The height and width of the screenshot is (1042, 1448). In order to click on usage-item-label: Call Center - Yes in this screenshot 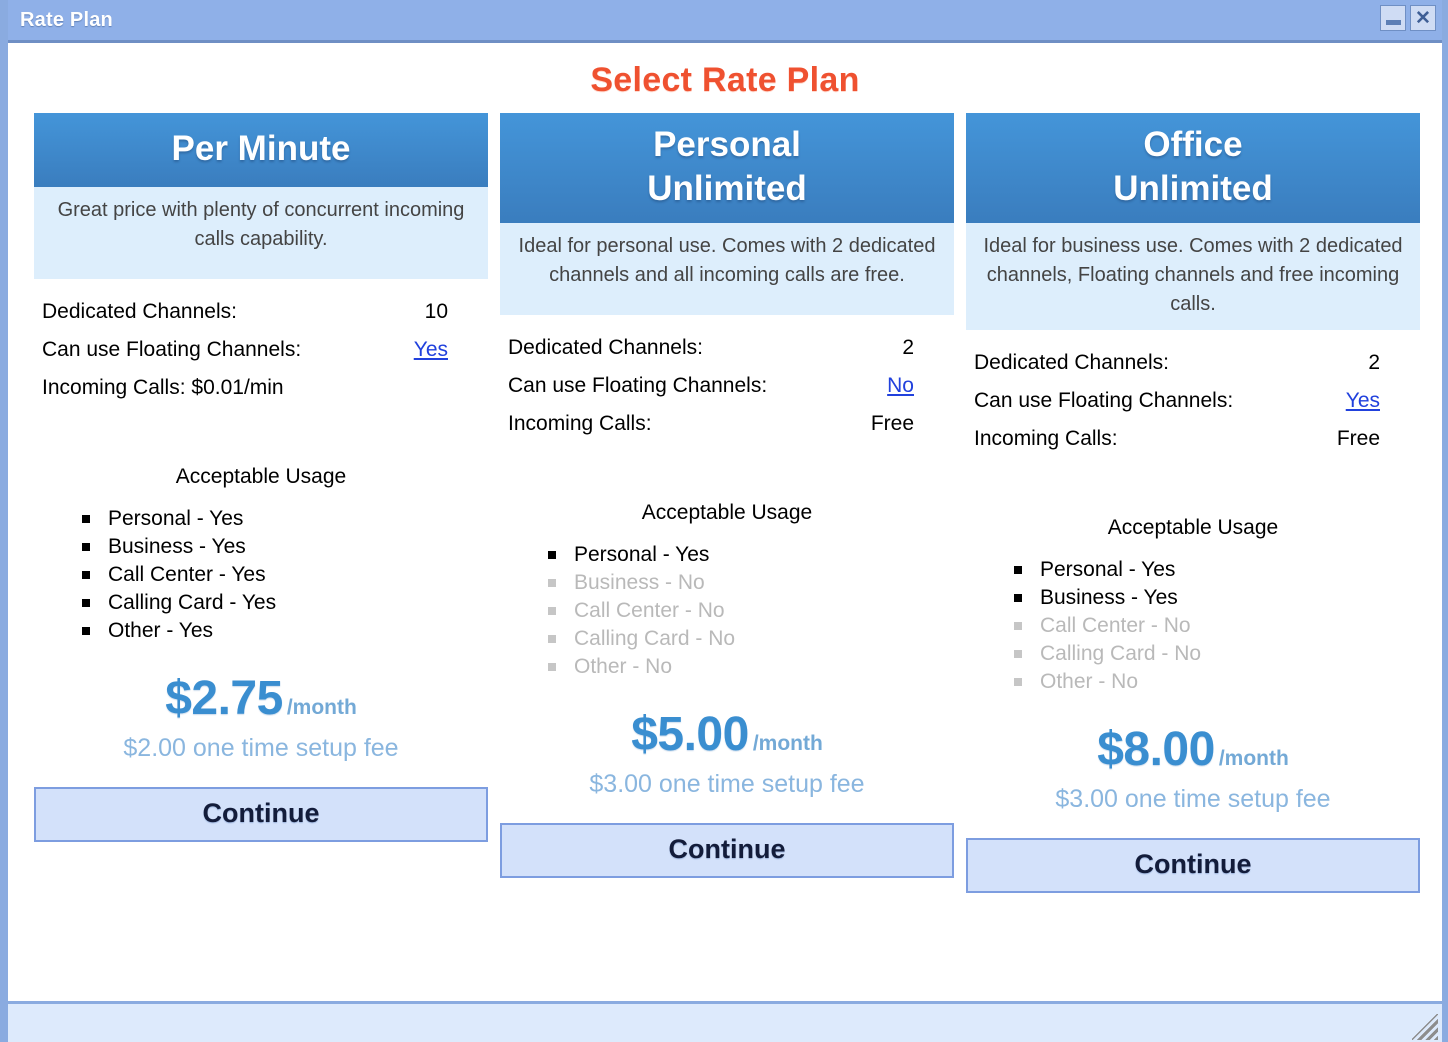, I will do `click(187, 574)`.